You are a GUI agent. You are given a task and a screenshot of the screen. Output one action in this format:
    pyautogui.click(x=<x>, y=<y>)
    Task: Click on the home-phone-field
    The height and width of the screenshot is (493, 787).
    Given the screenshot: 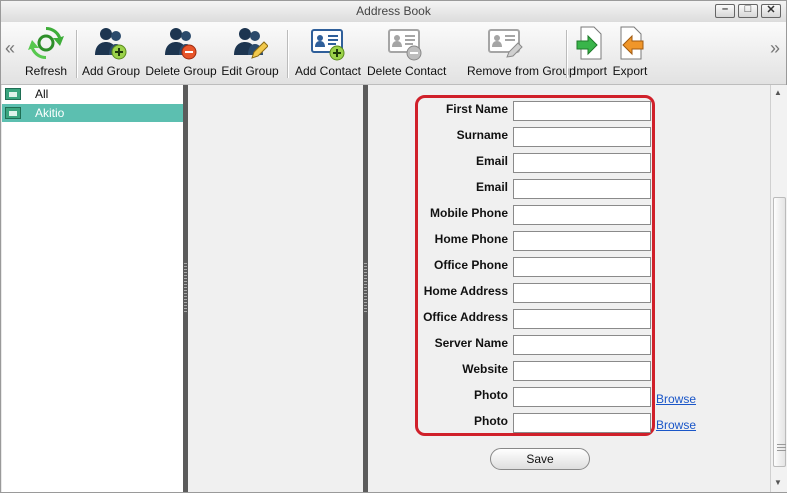 What is the action you would take?
    pyautogui.click(x=582, y=241)
    